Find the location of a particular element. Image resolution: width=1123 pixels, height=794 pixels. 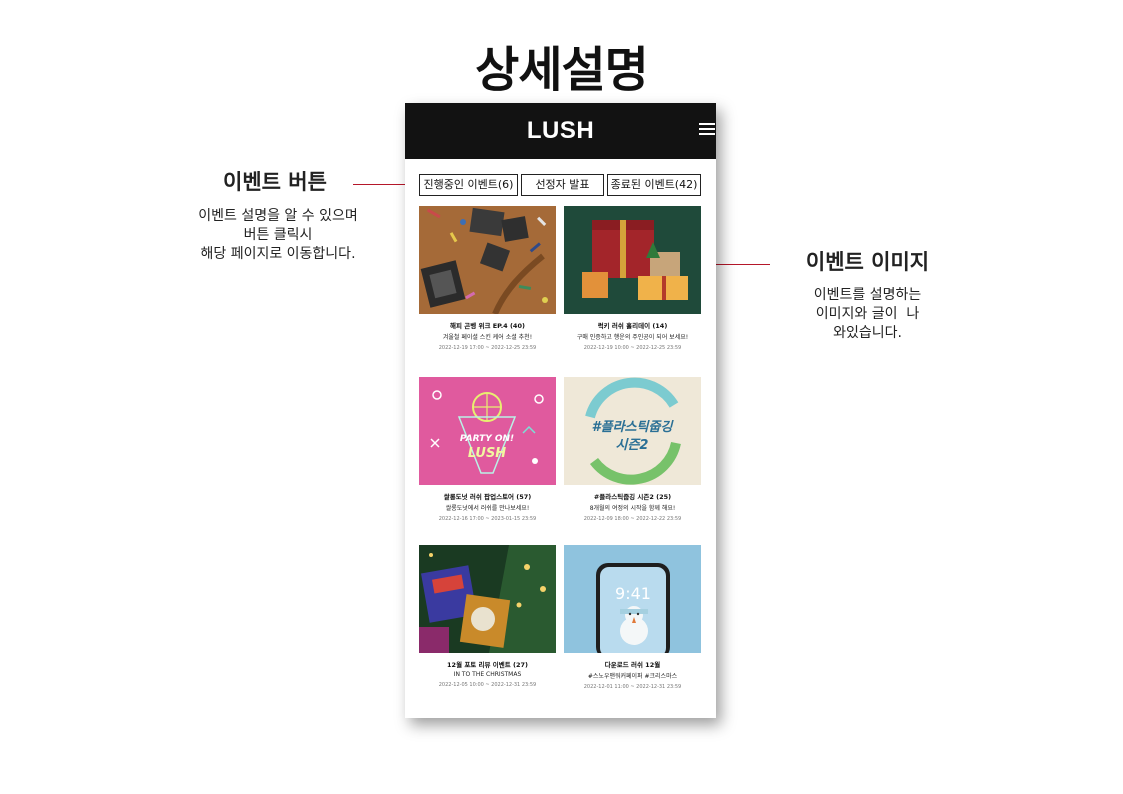

annotation-line-text: 버튼 클릭시 is located at coordinates (278, 235).